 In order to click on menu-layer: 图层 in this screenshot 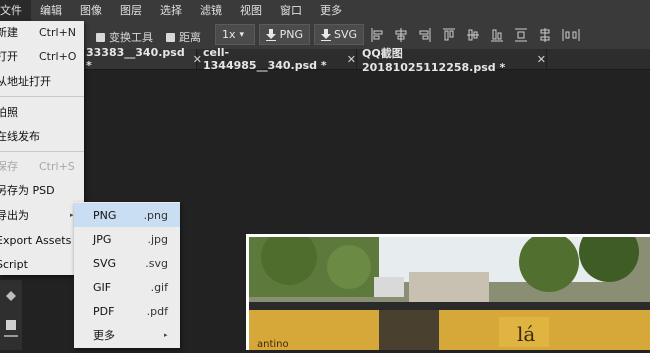, I will do `click(131, 10)`.